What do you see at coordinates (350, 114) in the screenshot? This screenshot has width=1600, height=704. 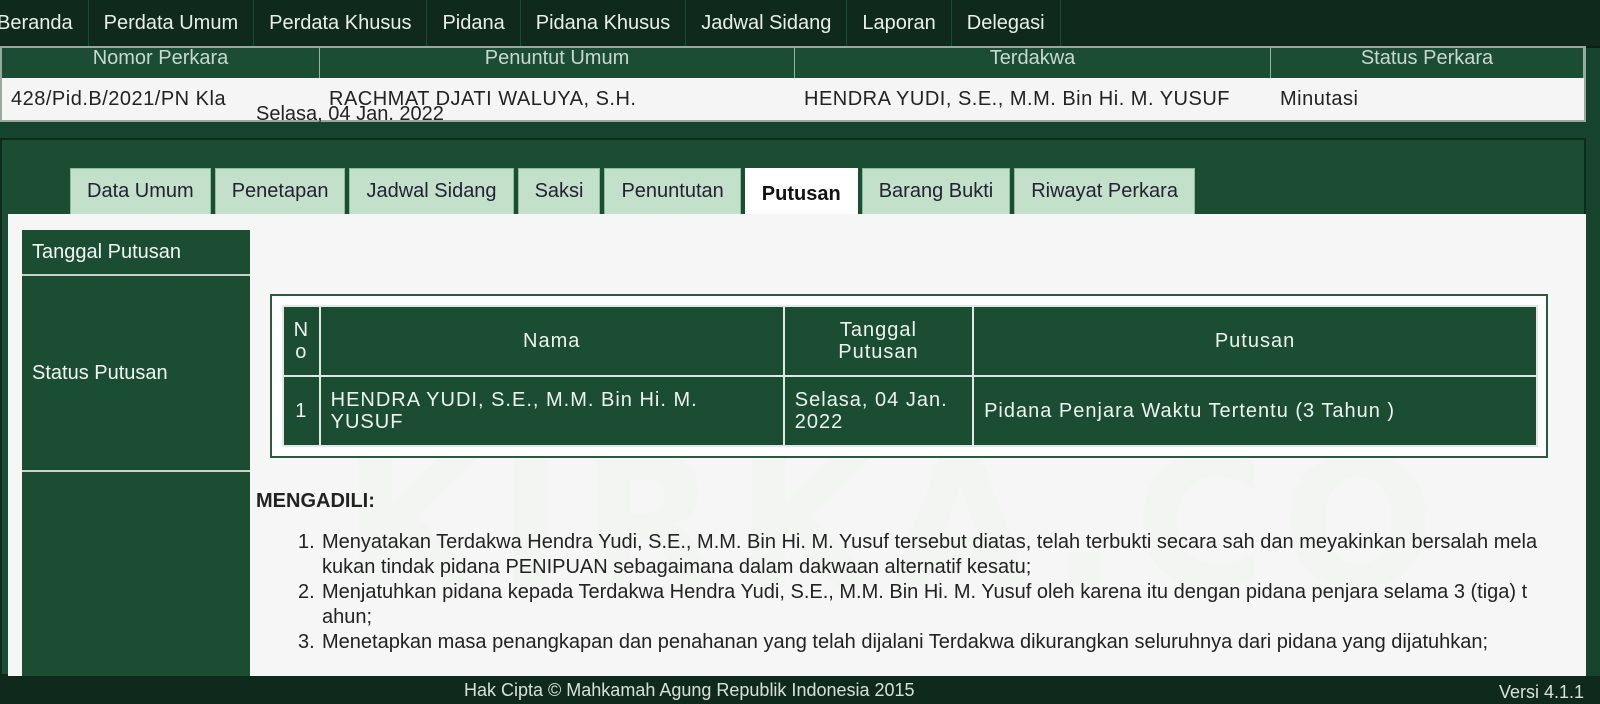 I see `tanggal-putusan-value: Selasa, 04 Jan. 2022` at bounding box center [350, 114].